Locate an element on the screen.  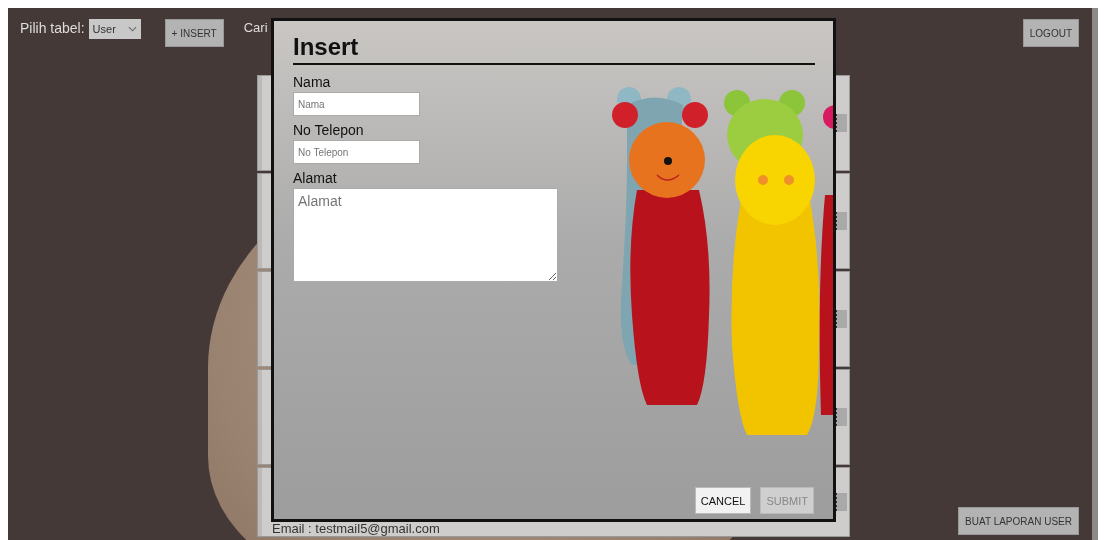
field-label: Nama is located at coordinates (312, 82).